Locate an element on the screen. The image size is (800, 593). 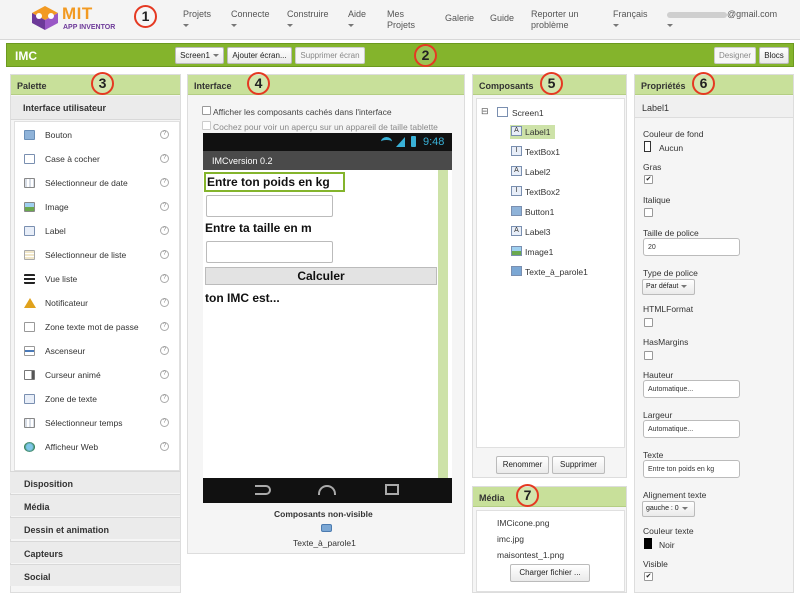
delete-button: Supprimer is located at coordinates (578, 465).